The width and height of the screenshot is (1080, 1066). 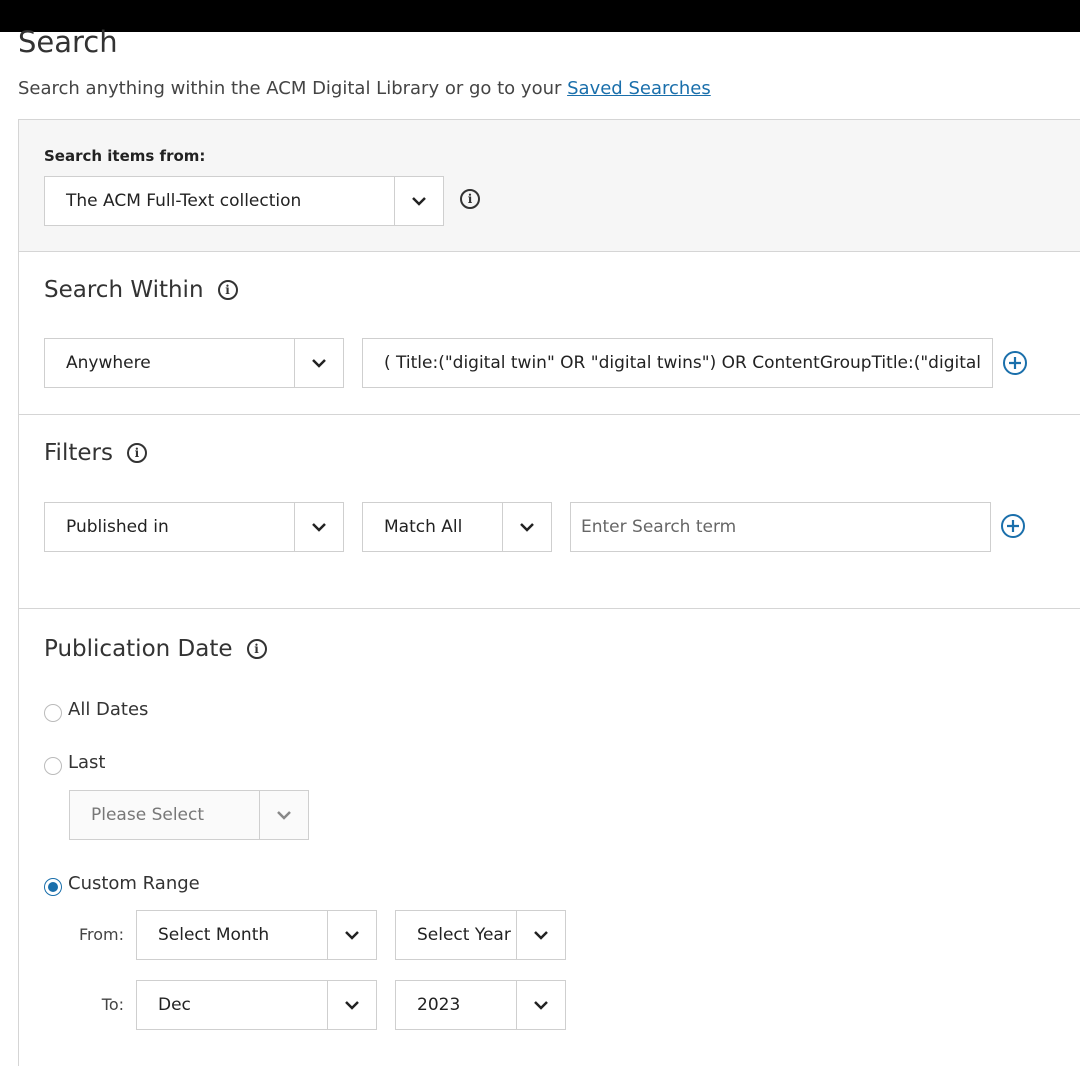 What do you see at coordinates (639, 88) in the screenshot?
I see `saved-searches-link: Saved Searches` at bounding box center [639, 88].